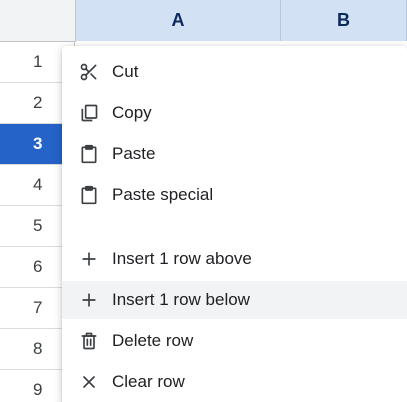  Describe the element at coordinates (178, 20) in the screenshot. I see `column-header-a: A` at that location.